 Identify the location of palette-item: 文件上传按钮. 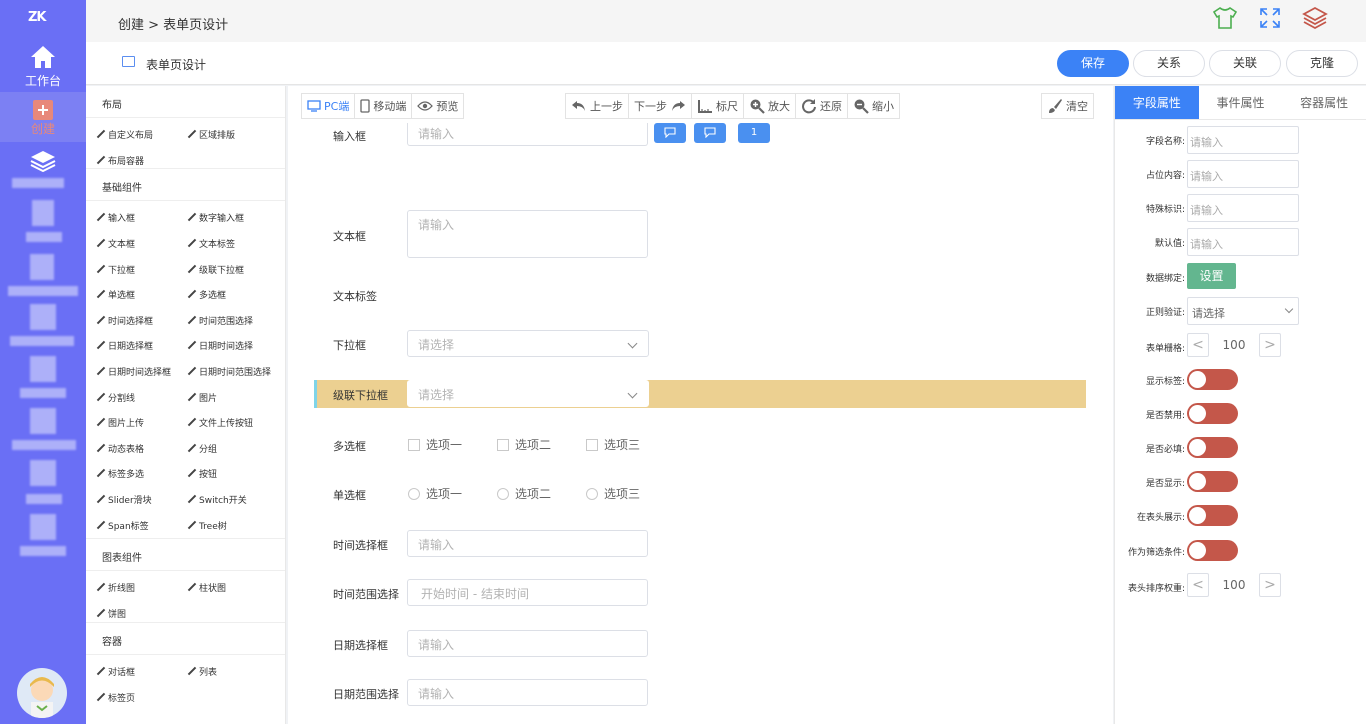
(232, 423).